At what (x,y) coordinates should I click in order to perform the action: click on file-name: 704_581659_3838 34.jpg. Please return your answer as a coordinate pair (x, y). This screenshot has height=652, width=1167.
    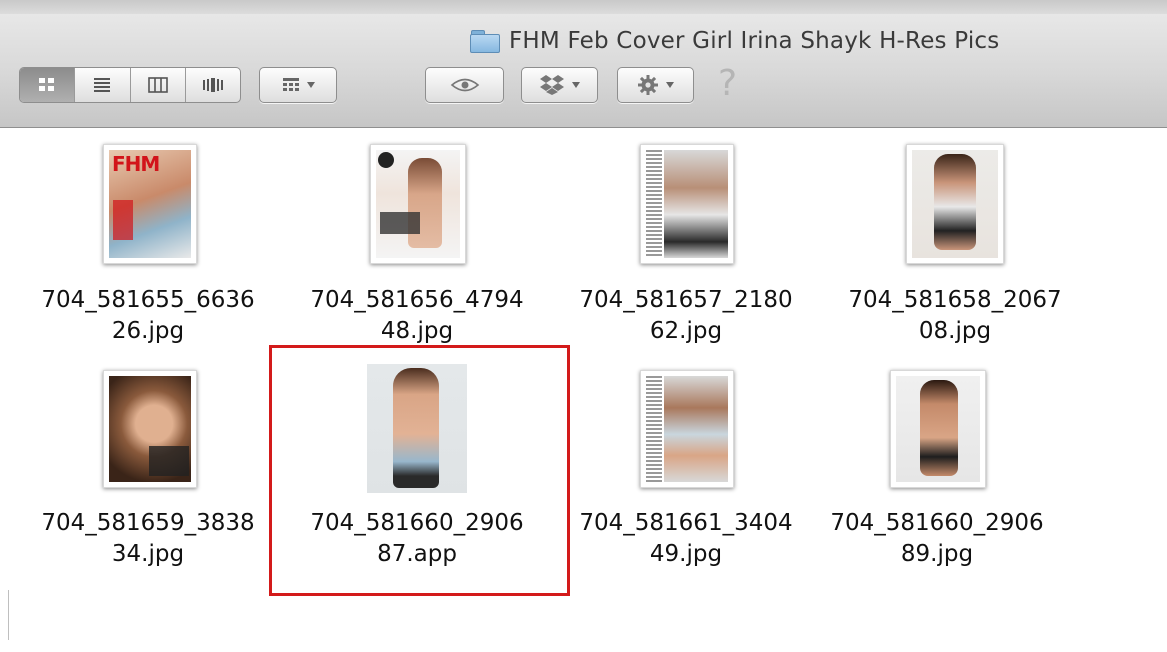
    Looking at the image, I should click on (148, 539).